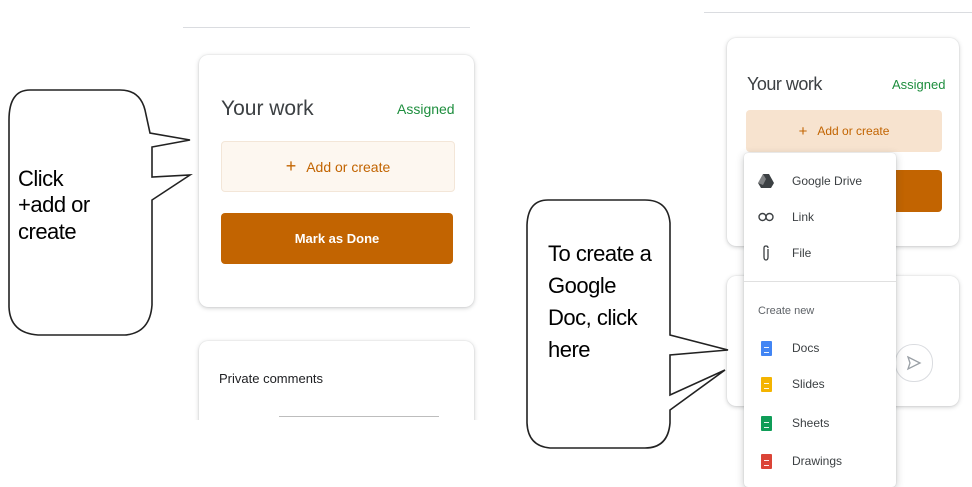 The width and height of the screenshot is (972, 487). Describe the element at coordinates (803, 131) in the screenshot. I see `plus-icon-right: +` at that location.